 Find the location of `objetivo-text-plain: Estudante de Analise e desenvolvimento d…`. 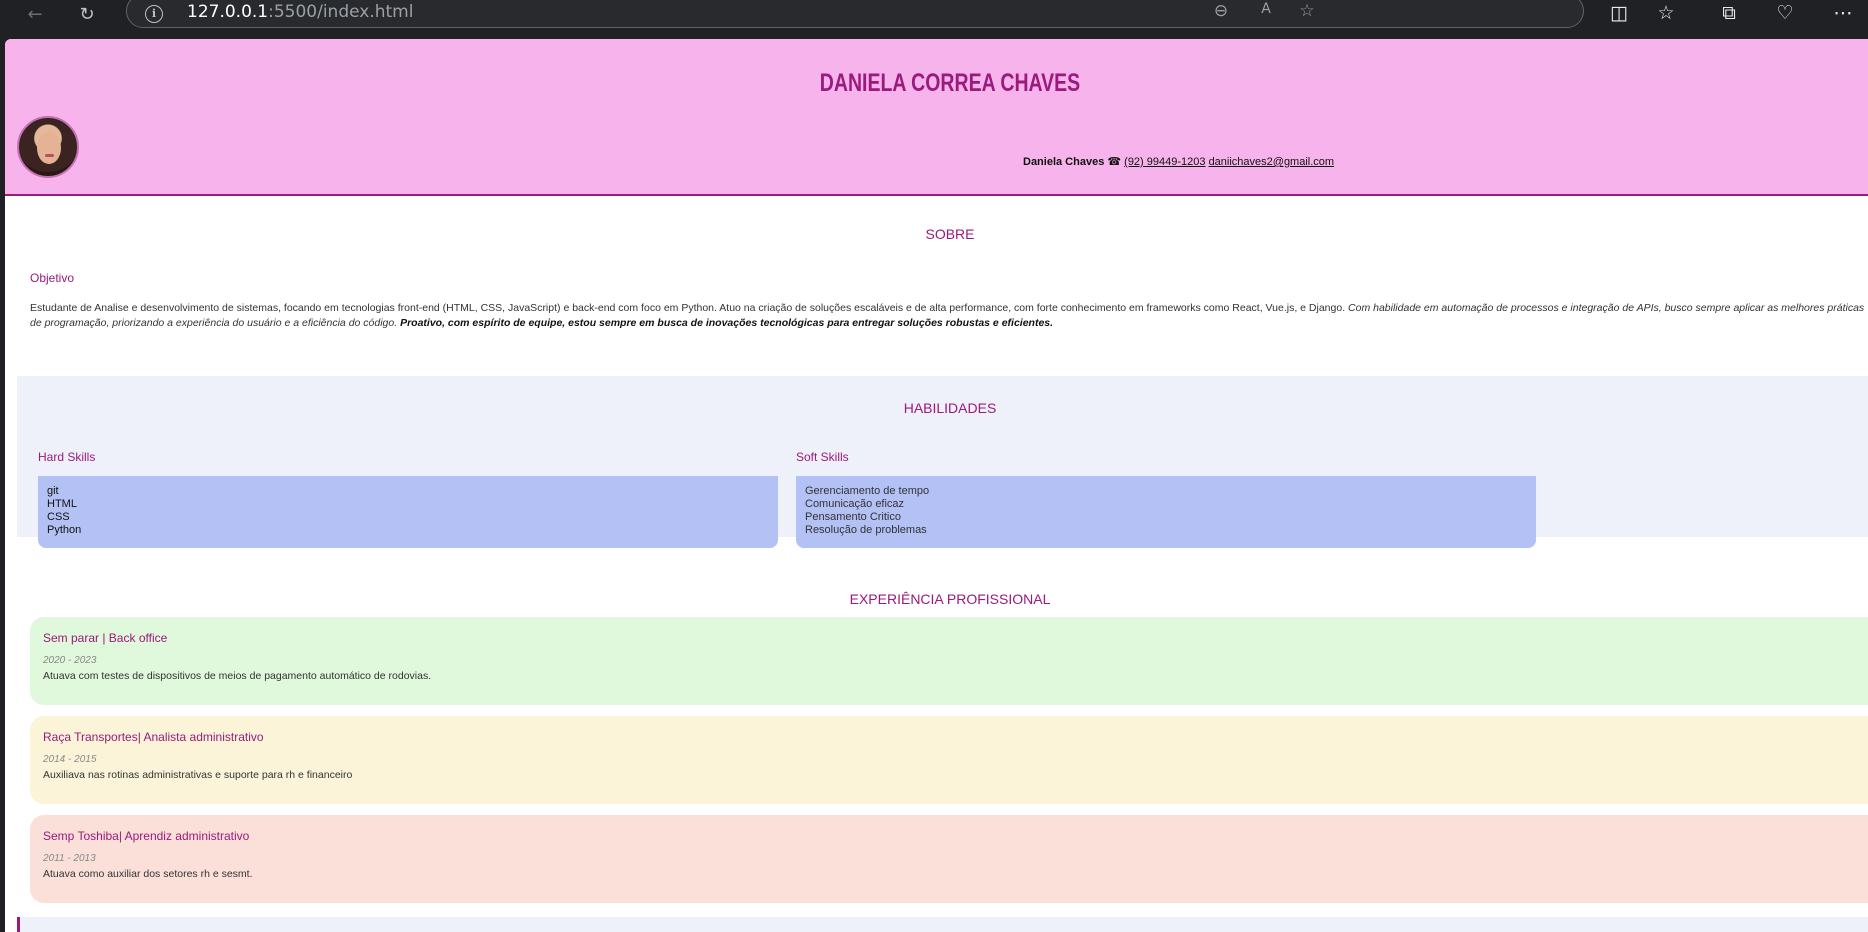

objetivo-text-plain: Estudante de Analise e desenvolvimento d… is located at coordinates (689, 308).